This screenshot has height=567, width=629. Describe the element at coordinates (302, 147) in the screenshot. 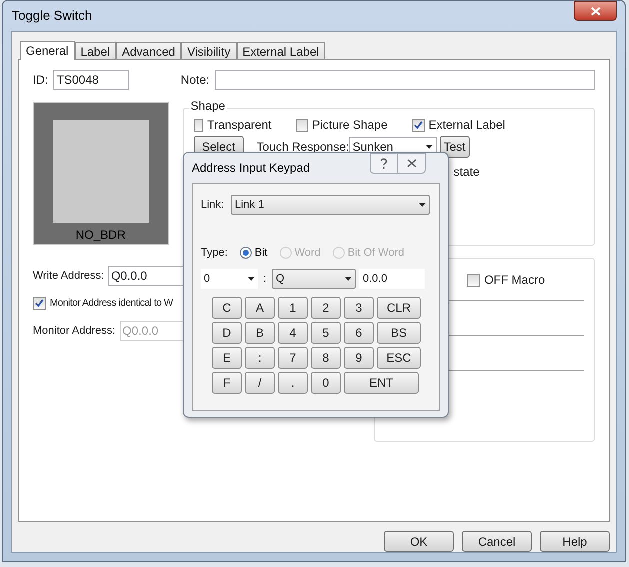

I see `touch-response-label: Touch Response:` at that location.